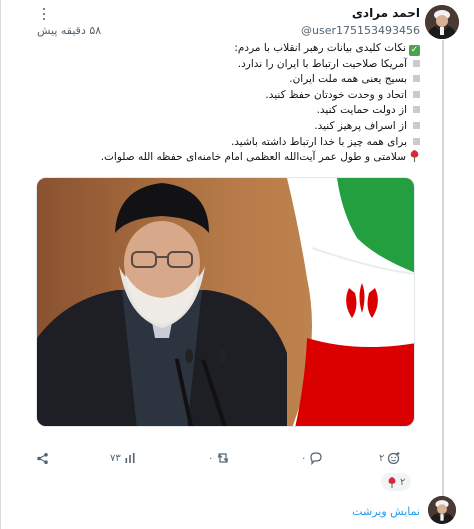 This screenshot has width=474, height=529. I want to click on reaction-chip: ۲, so click(396, 482).